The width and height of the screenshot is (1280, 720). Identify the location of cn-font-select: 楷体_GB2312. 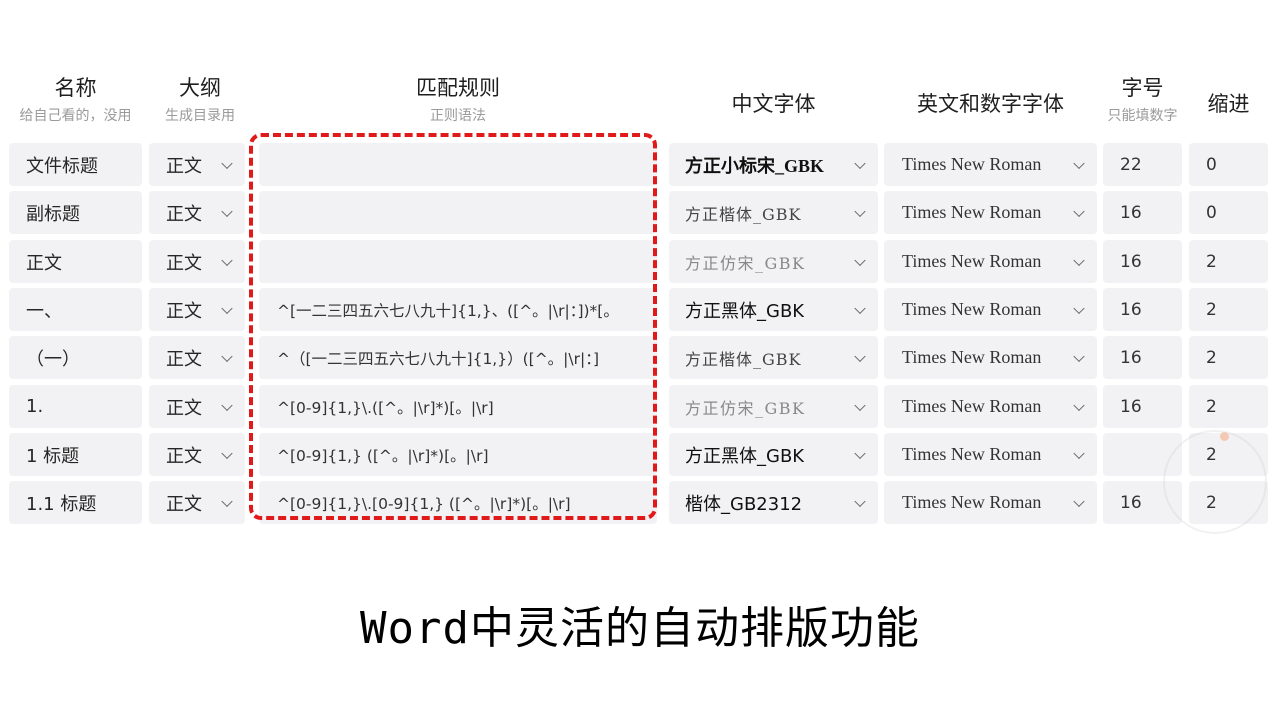
(773, 502).